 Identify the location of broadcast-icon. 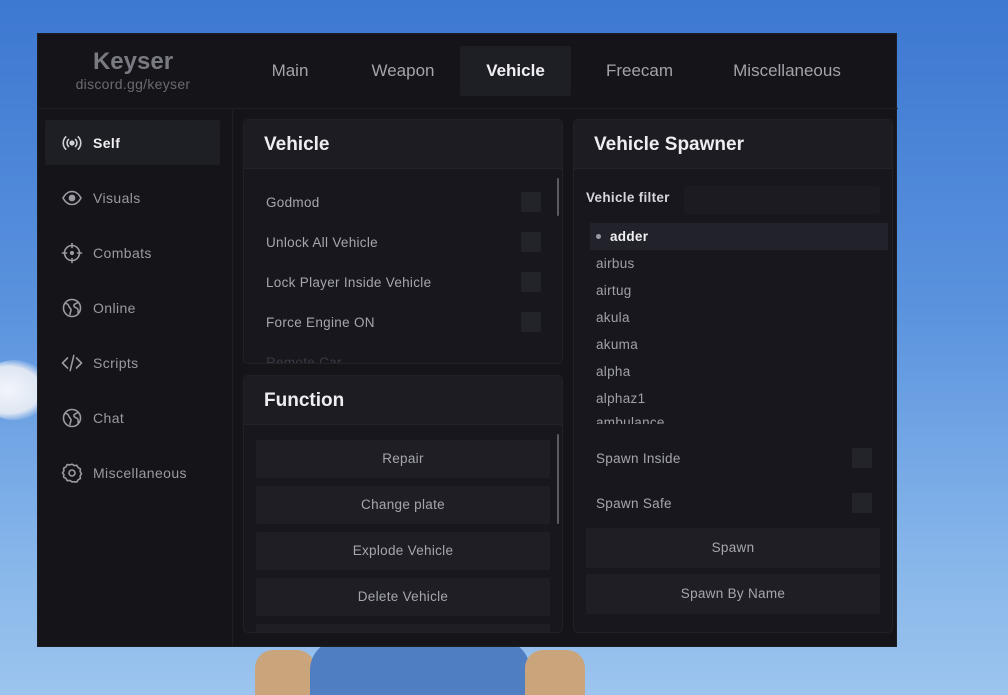
(72, 143).